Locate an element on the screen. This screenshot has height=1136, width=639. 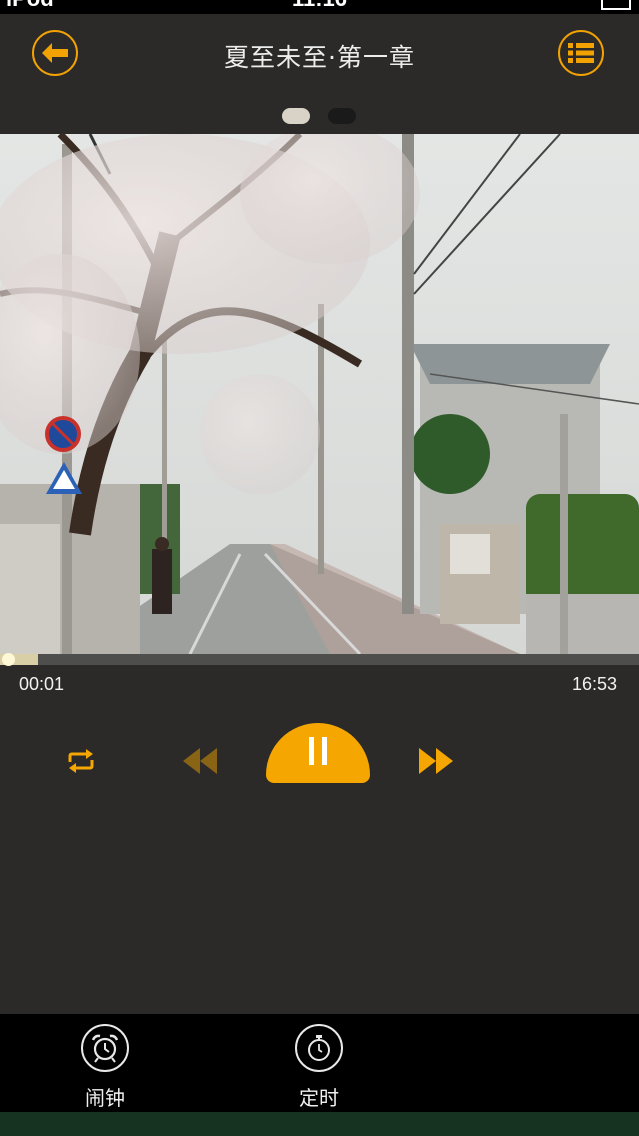
repeat-button is located at coordinates (81, 761).